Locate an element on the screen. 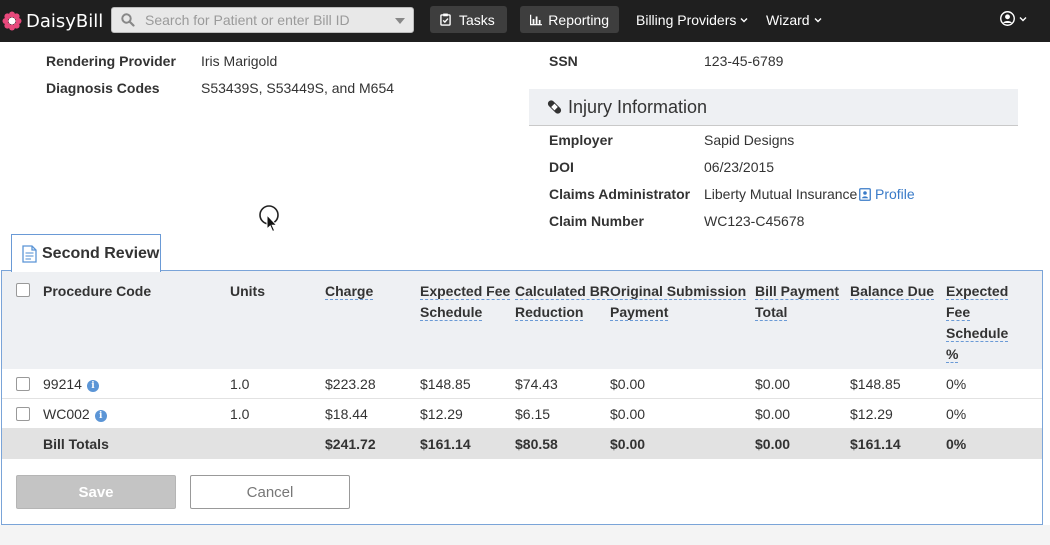 This screenshot has width=1050, height=545. brand-logo: DaisyBill is located at coordinates (52, 21).